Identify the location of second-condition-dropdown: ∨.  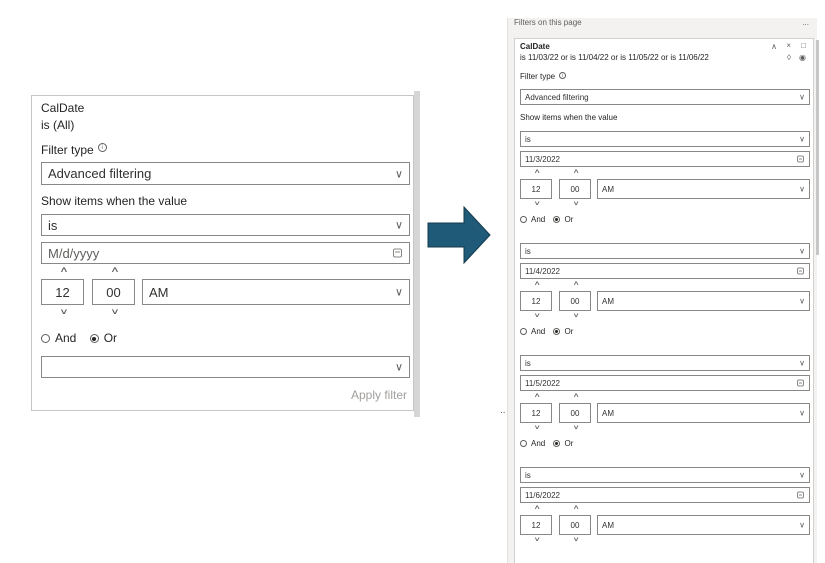
(225, 367).